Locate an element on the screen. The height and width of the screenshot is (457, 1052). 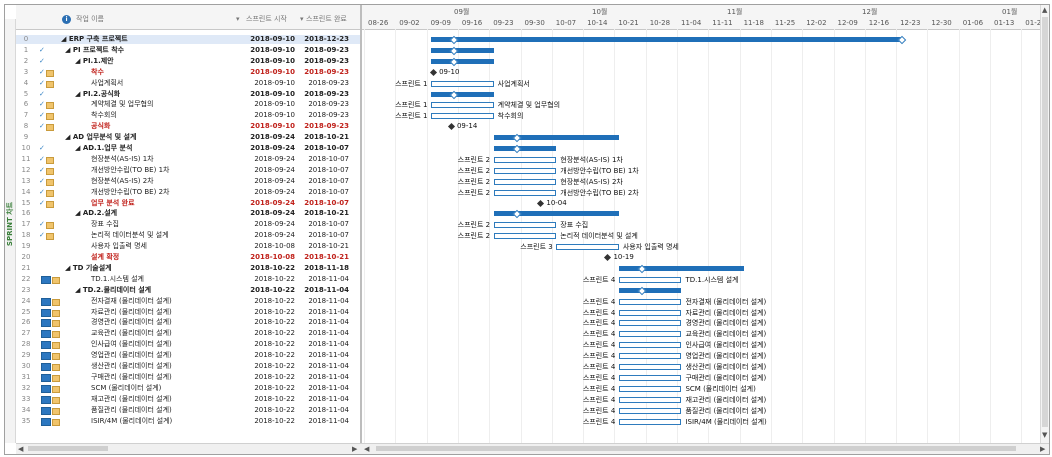
table-row: 19 사용자 입출력 명세 2018-10-08 2018-10-21 is located at coordinates (188, 246).